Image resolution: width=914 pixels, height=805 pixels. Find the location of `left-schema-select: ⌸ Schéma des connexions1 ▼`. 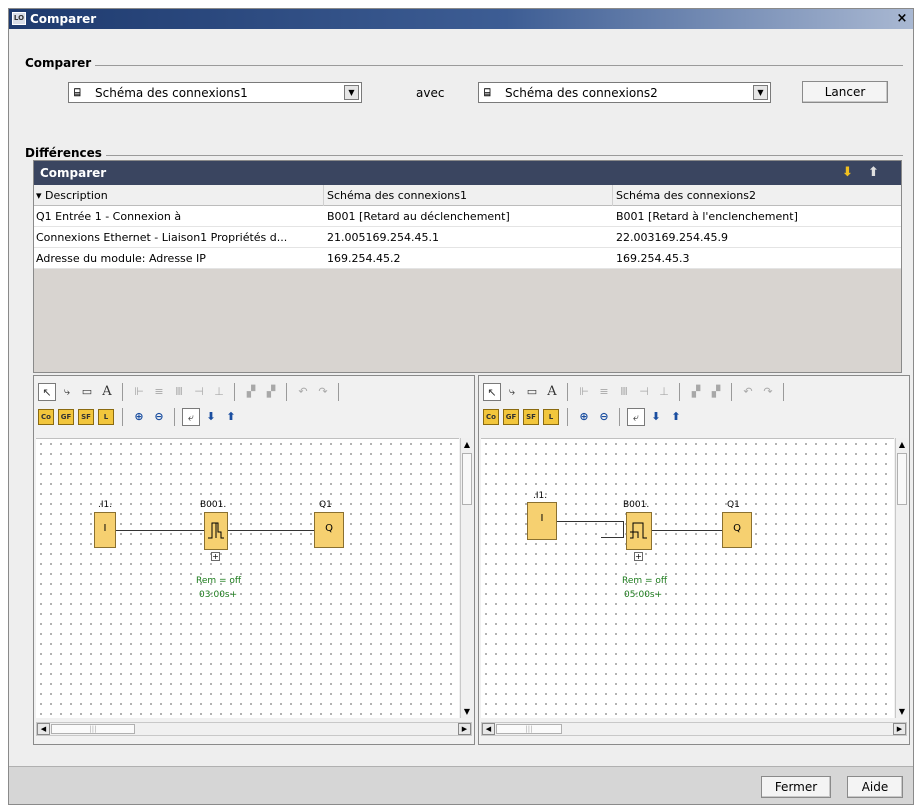

left-schema-select: ⌸ Schéma des connexions1 ▼ is located at coordinates (215, 92).